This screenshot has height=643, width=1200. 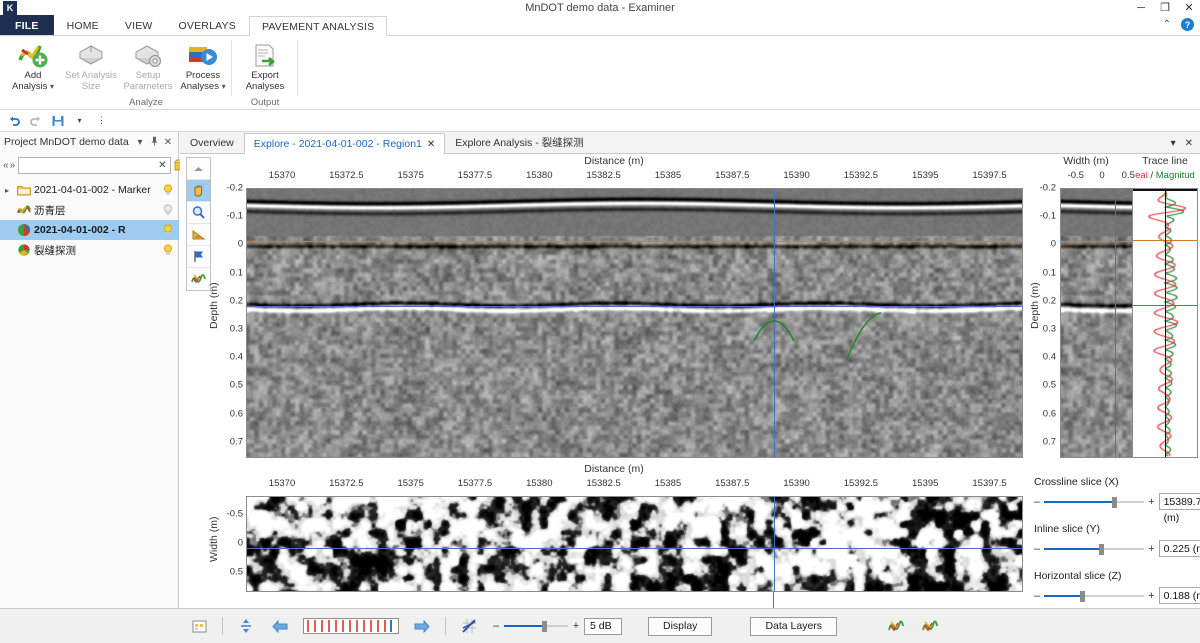 What do you see at coordinates (536, 626) in the screenshot?
I see `gain-slider` at bounding box center [536, 626].